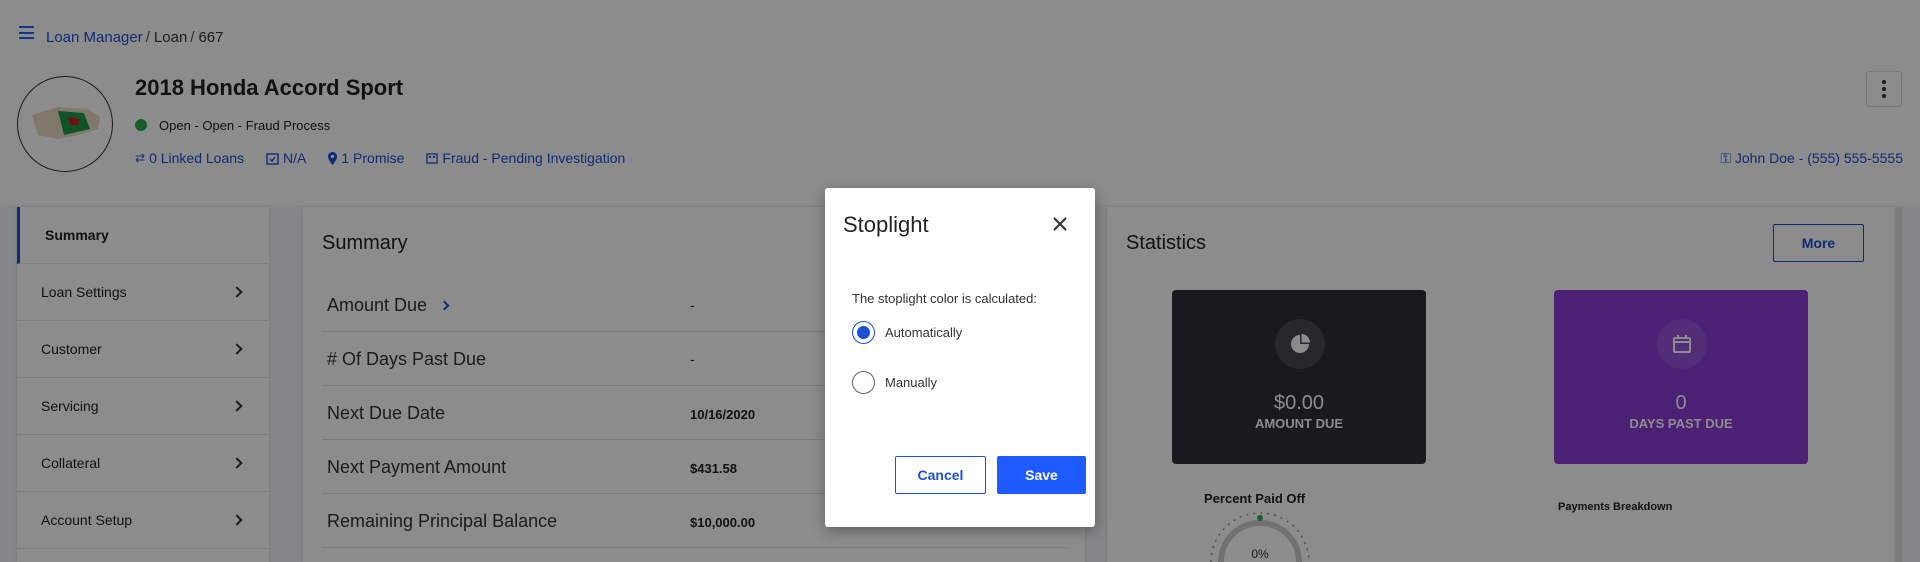 The height and width of the screenshot is (562, 1920). Describe the element at coordinates (886, 224) in the screenshot. I see `dialog-title: Stoplight` at that location.